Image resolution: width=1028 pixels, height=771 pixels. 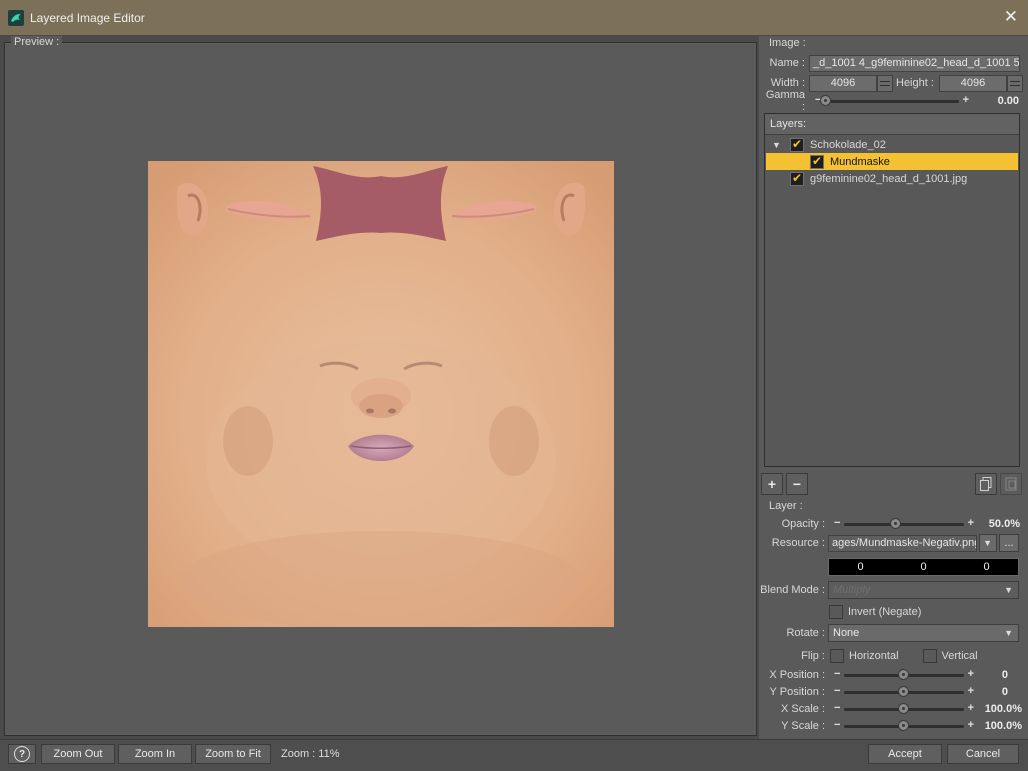 What do you see at coordinates (155, 754) in the screenshot?
I see `zoom-in-button: Zoom In` at bounding box center [155, 754].